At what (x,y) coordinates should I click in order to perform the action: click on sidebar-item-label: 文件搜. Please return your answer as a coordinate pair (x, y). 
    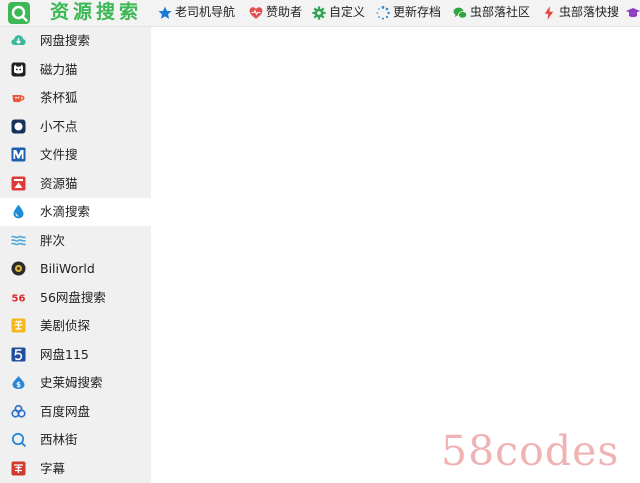
    Looking at the image, I should click on (59, 154).